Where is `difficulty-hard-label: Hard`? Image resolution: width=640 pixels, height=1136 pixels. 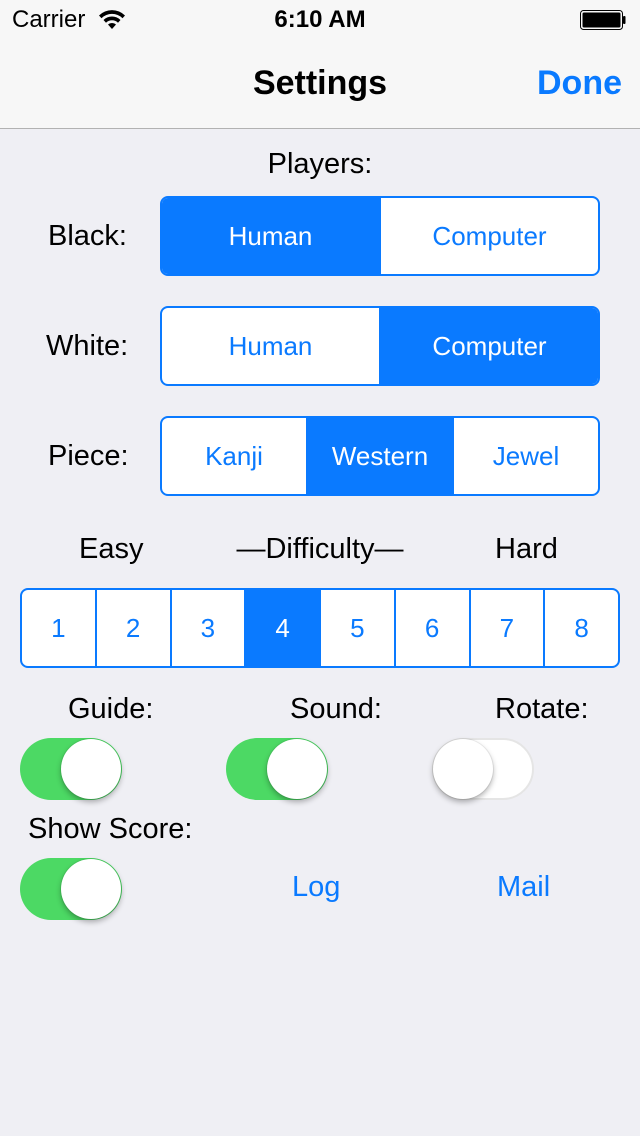
difficulty-hard-label: Hard is located at coordinates (526, 549).